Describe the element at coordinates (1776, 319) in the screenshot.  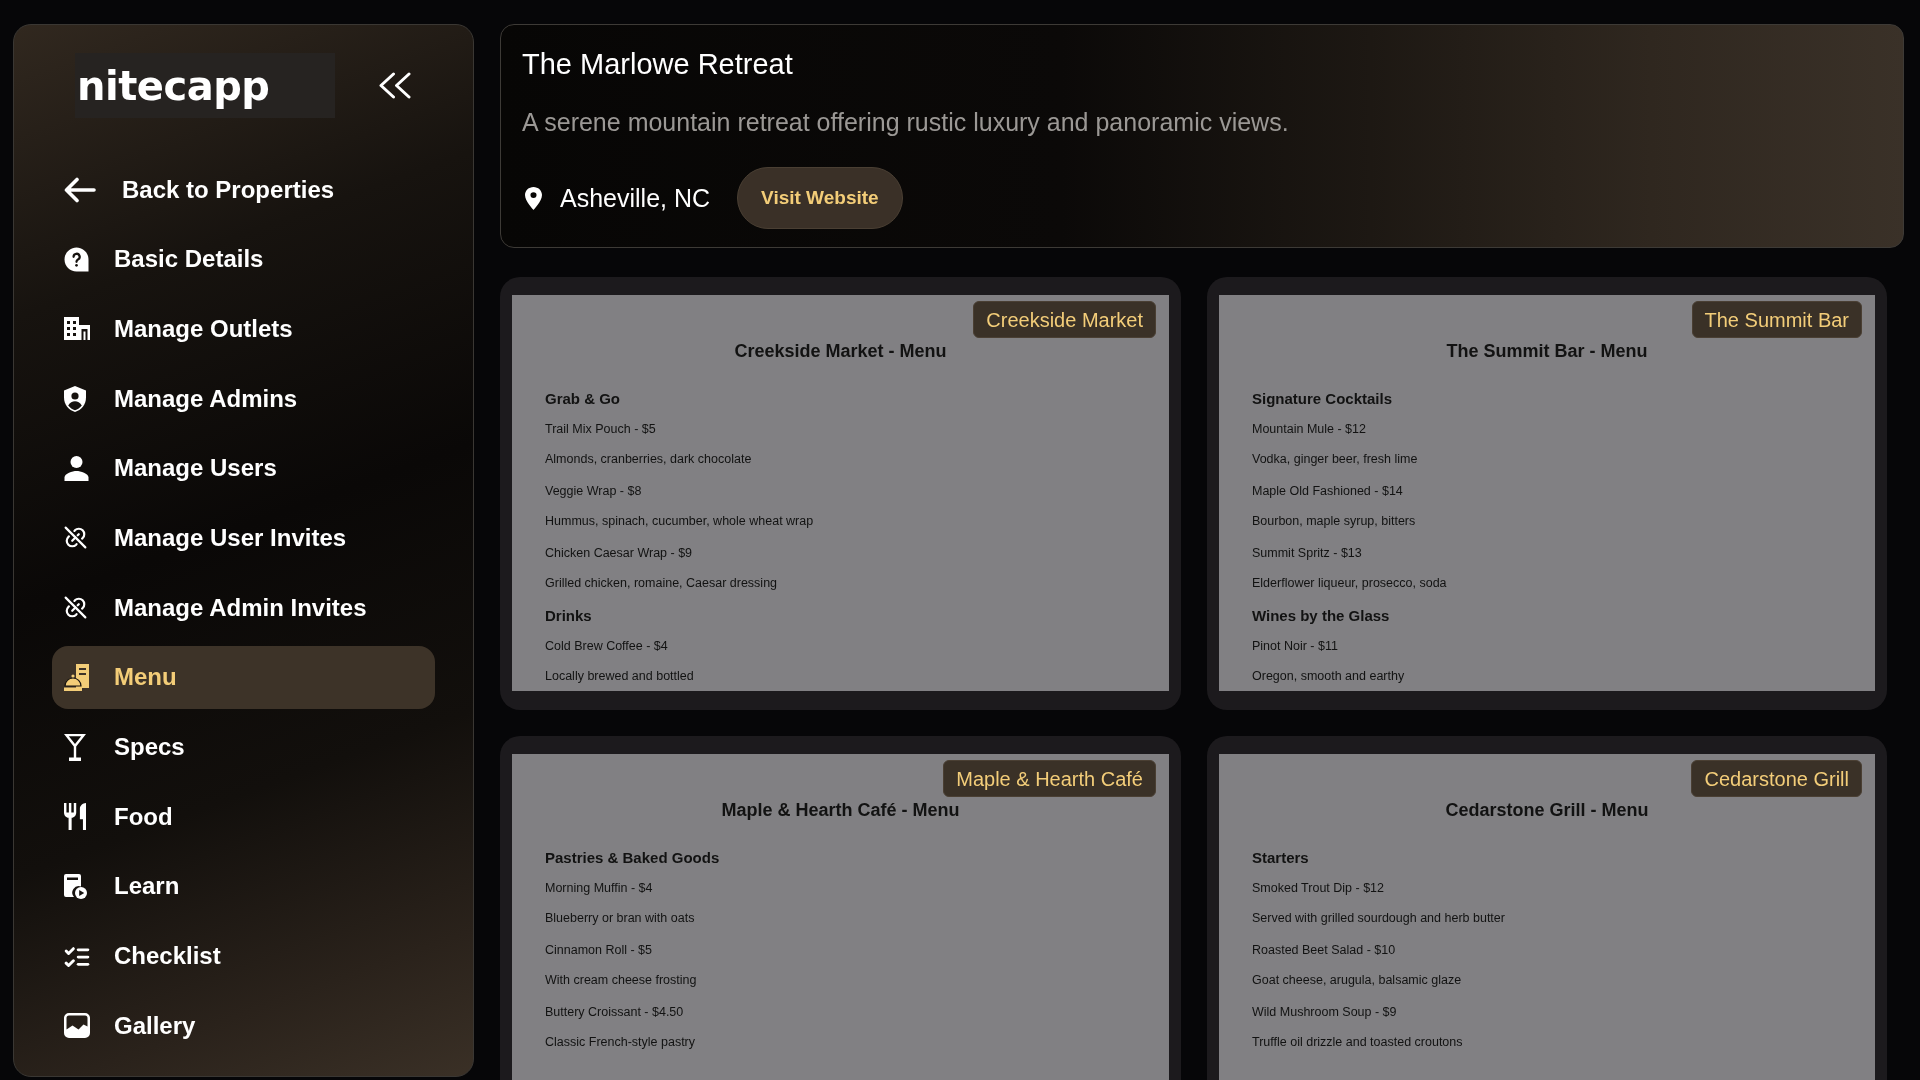
I see `outlet-name-tag: The Summit Bar` at that location.